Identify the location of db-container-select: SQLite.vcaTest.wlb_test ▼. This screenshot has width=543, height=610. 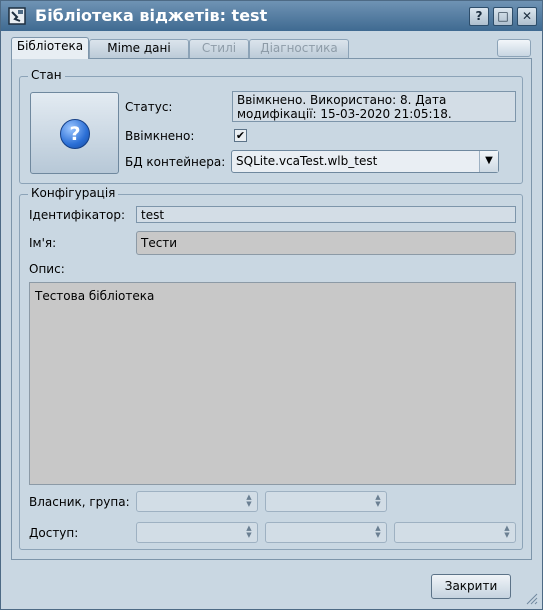
(365, 161).